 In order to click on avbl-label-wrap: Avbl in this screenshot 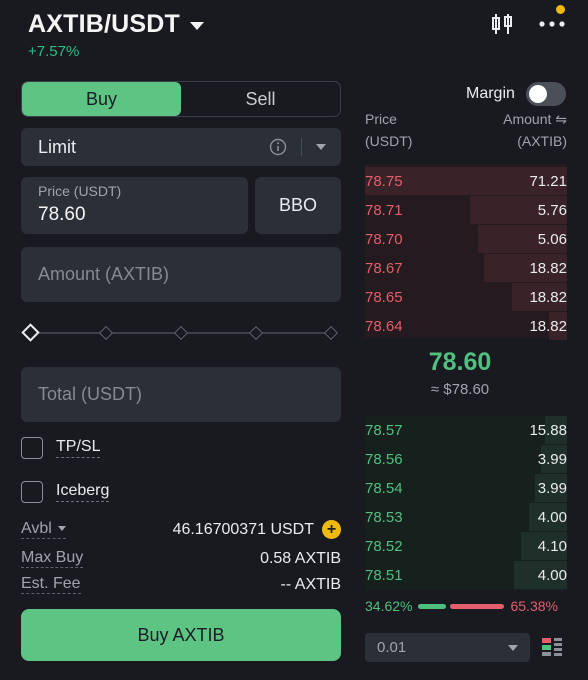, I will do `click(43, 529)`.